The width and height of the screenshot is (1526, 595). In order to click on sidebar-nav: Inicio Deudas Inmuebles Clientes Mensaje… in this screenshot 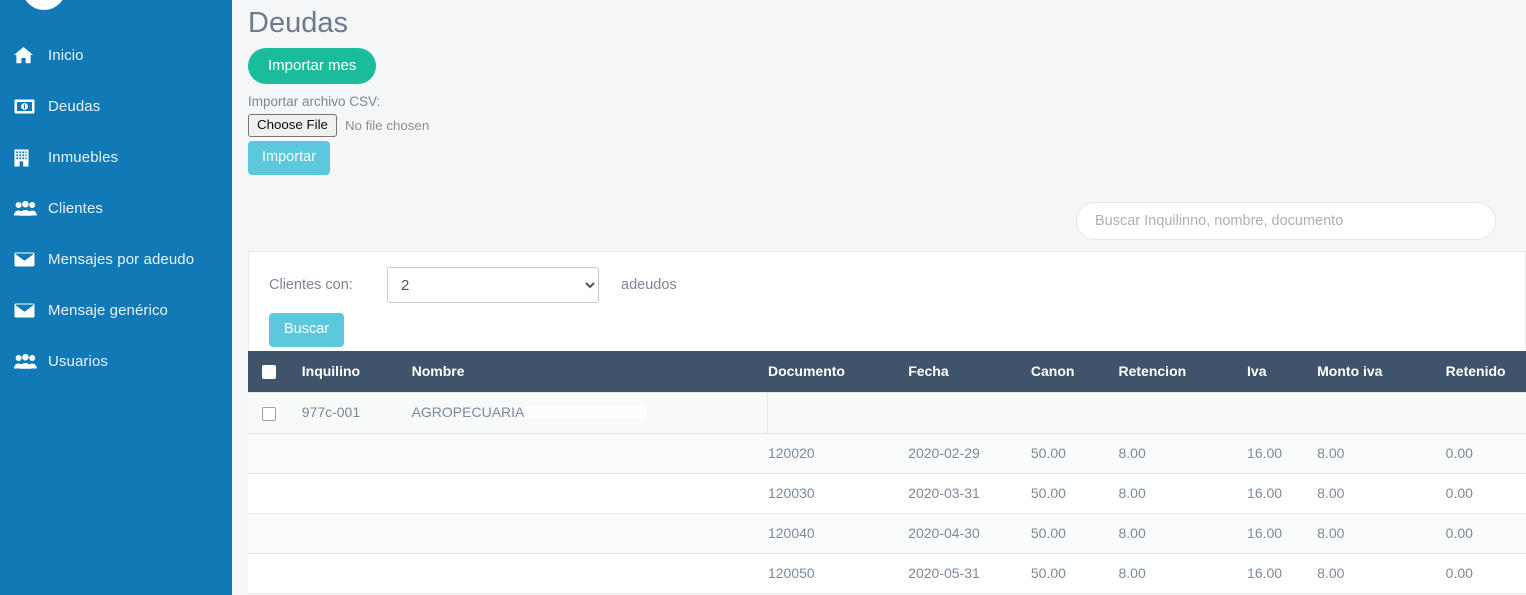, I will do `click(116, 208)`.